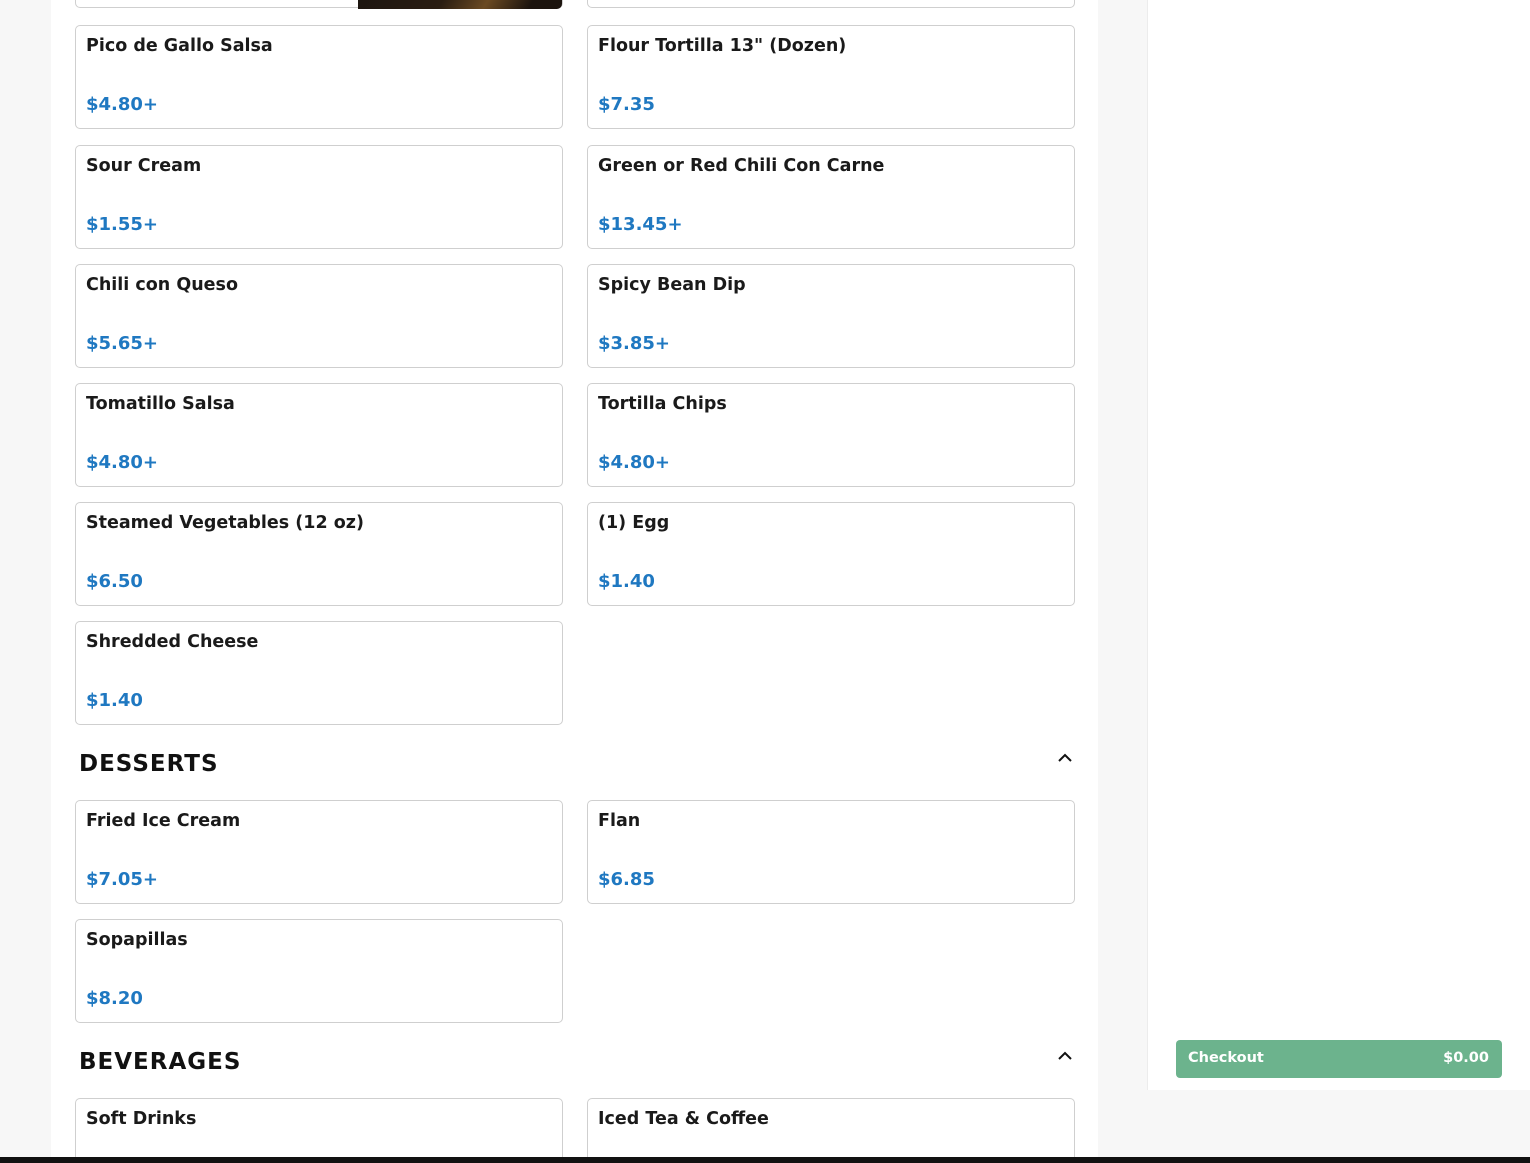 This screenshot has width=1530, height=1163. I want to click on section-title-beverages: BEVERAGES, so click(160, 1062).